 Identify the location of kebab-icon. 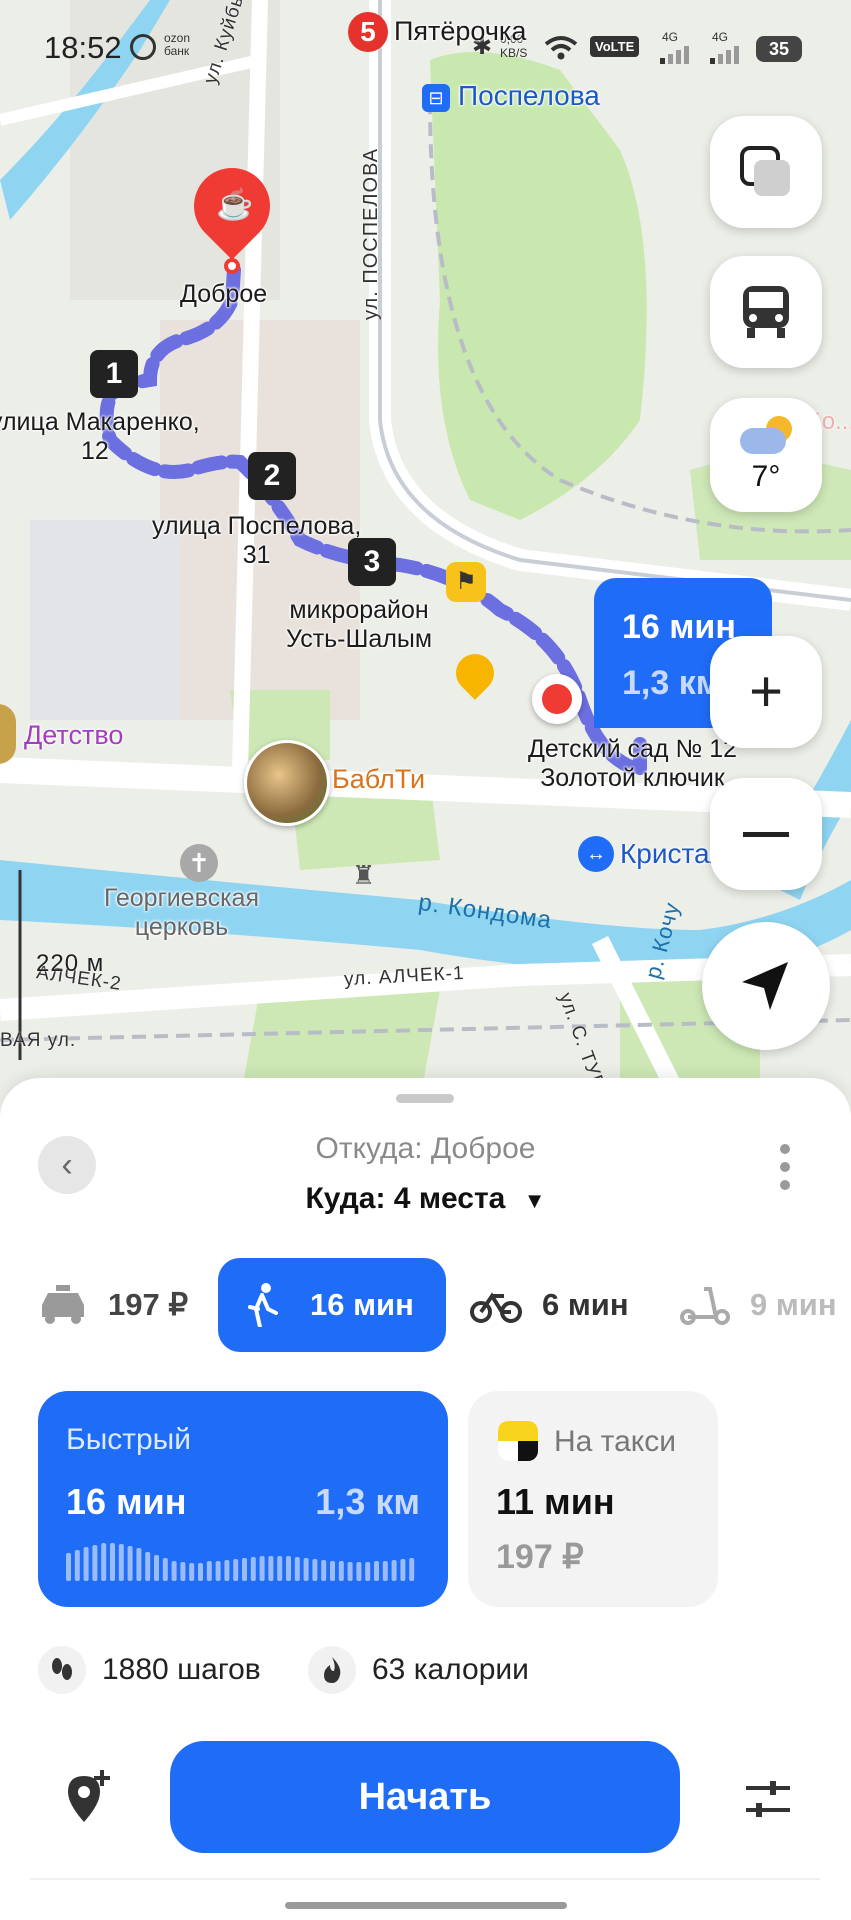
(785, 1167).